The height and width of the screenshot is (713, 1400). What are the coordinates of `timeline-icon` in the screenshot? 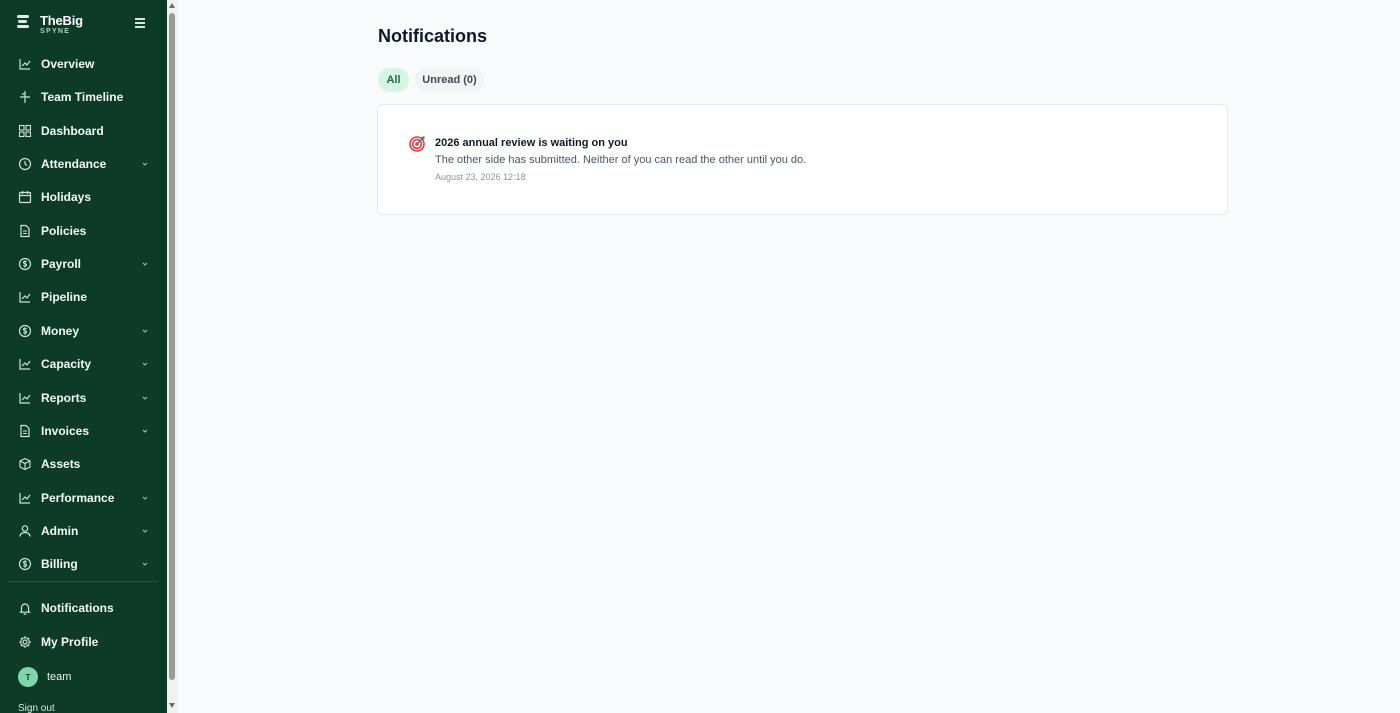 It's located at (25, 97).